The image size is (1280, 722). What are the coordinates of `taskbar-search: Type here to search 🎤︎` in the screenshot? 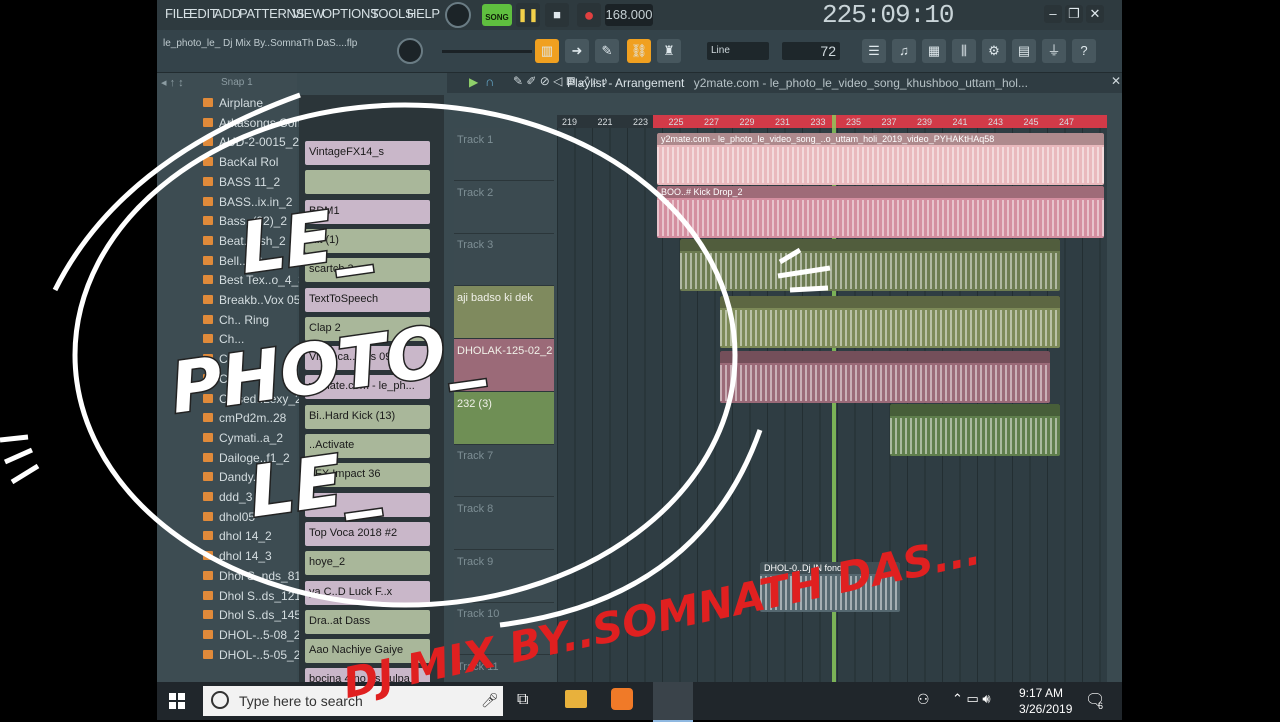 It's located at (353, 701).